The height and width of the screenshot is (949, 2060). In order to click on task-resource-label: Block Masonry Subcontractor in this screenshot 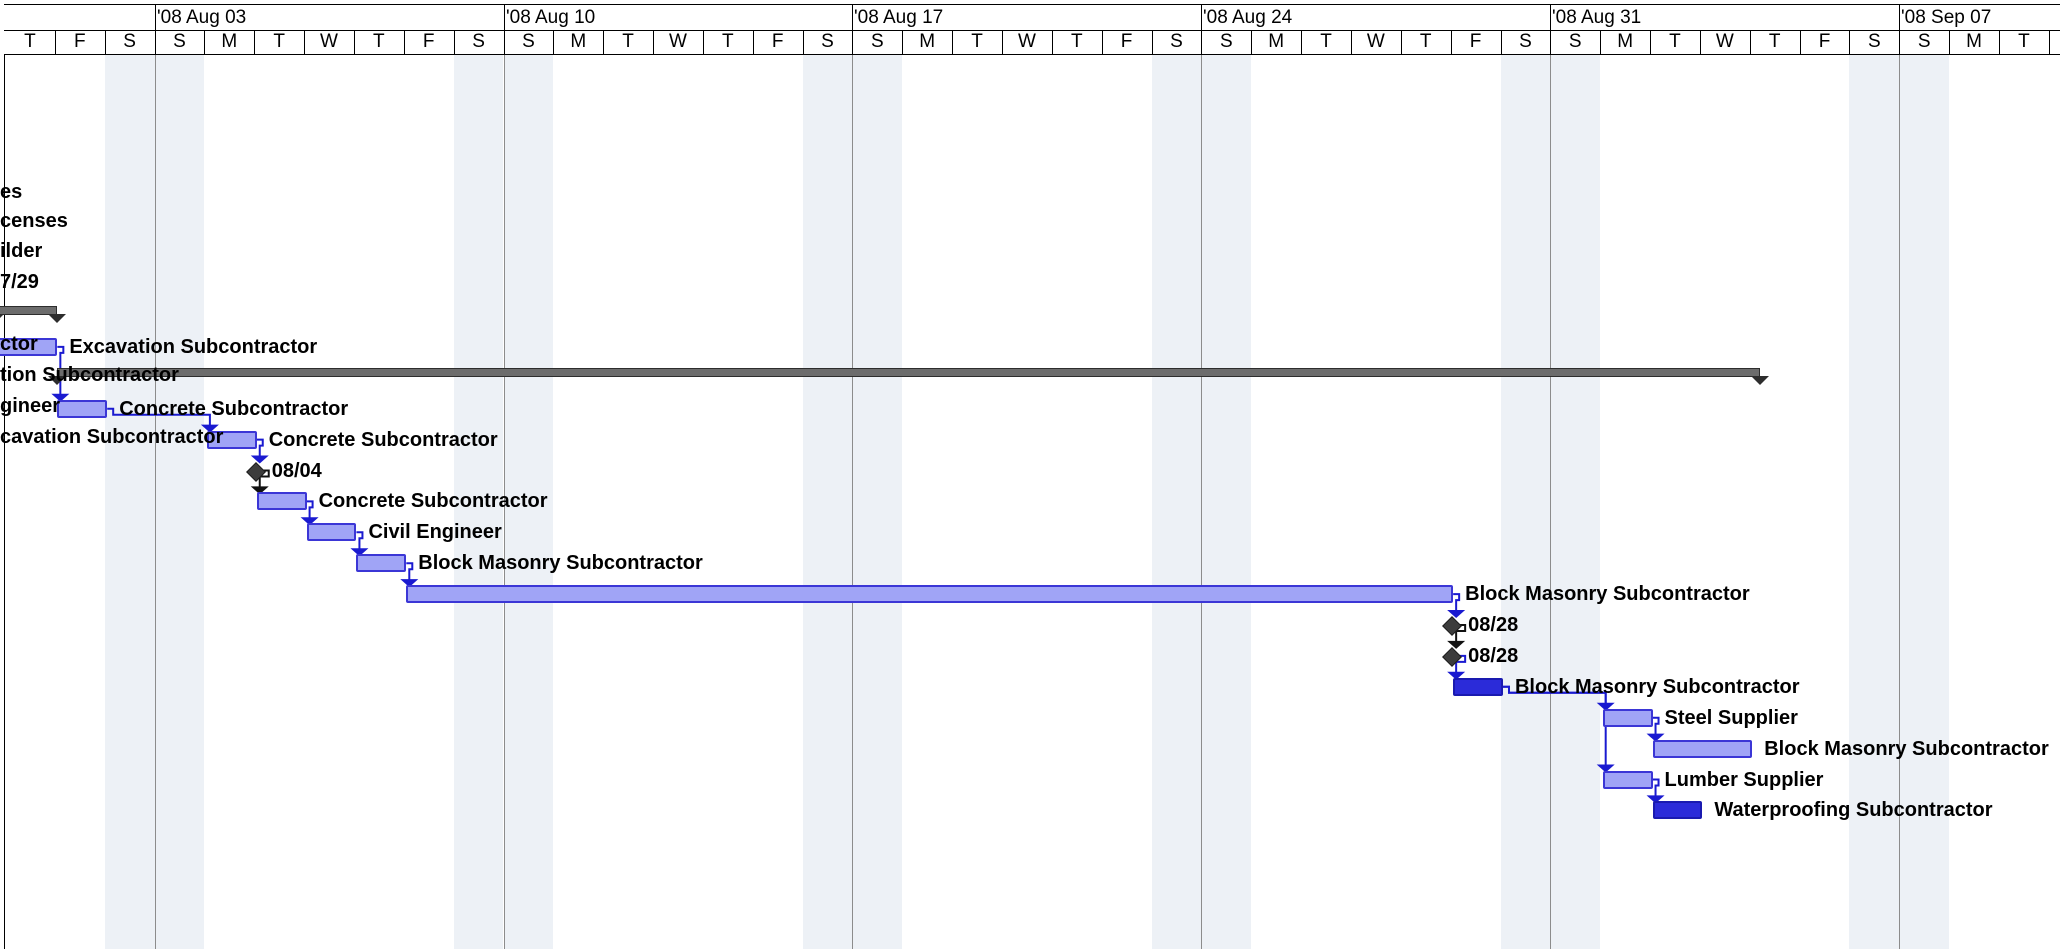, I will do `click(560, 563)`.